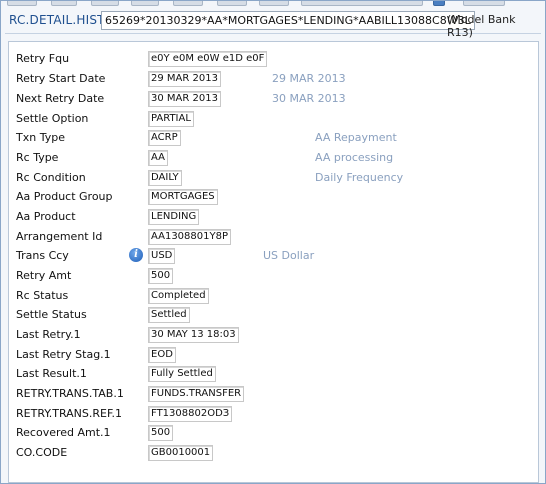 The width and height of the screenshot is (546, 484). Describe the element at coordinates (63, 432) in the screenshot. I see `field-label: Recovered Amt.1` at that location.